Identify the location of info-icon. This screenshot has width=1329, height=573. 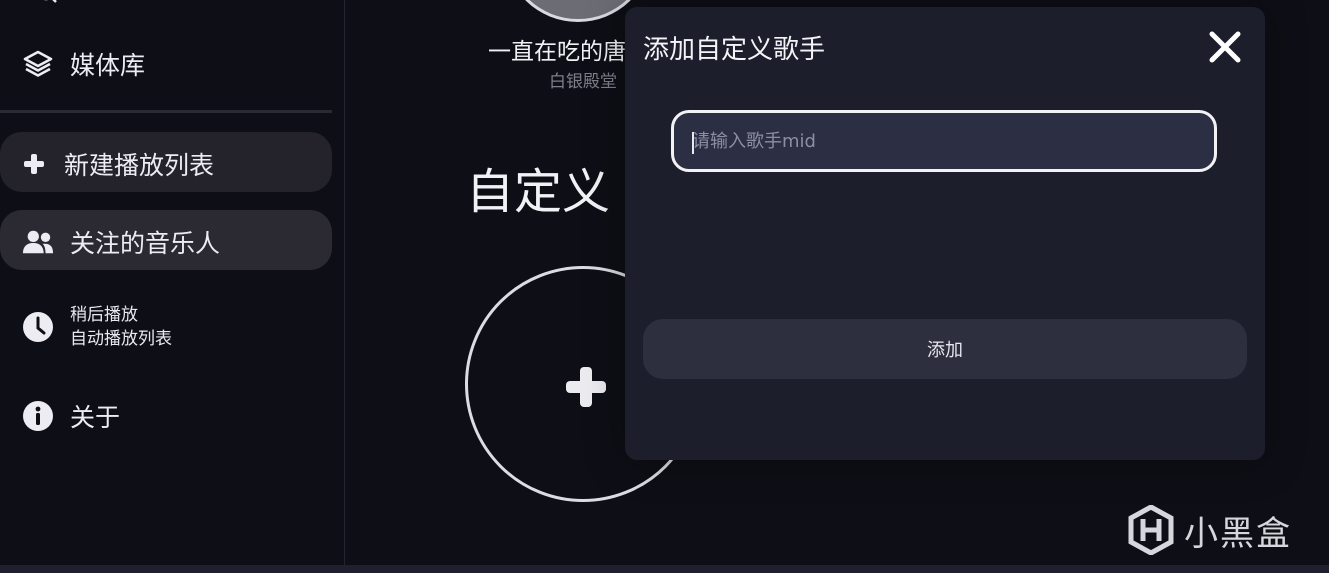
(38, 416).